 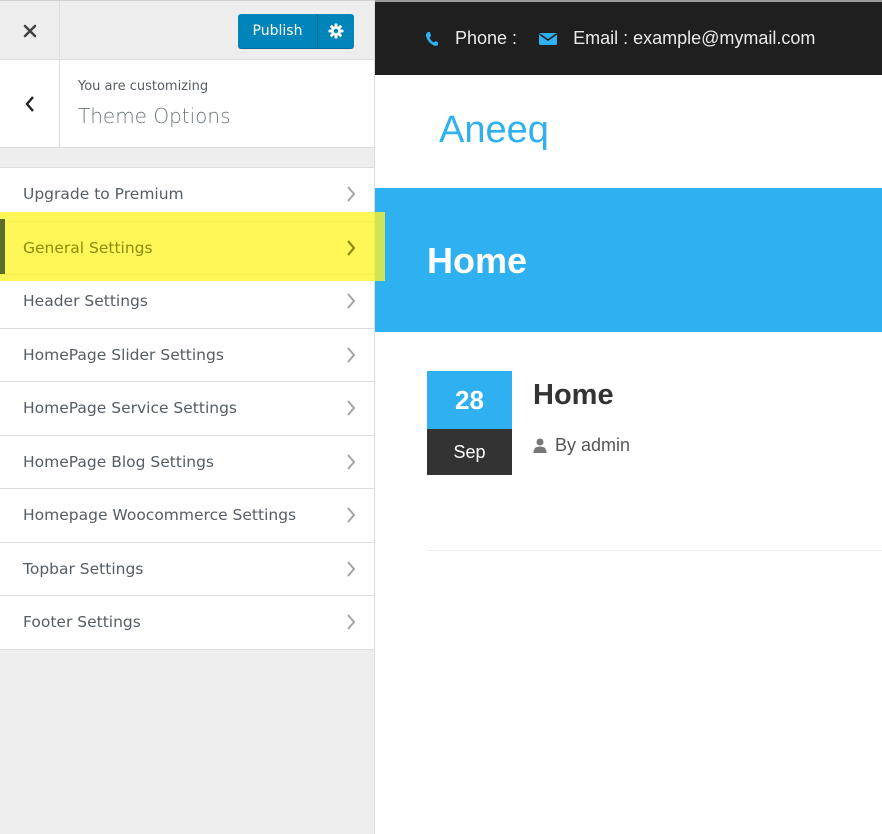 What do you see at coordinates (88, 247) in the screenshot?
I see `section-label: General Settings` at bounding box center [88, 247].